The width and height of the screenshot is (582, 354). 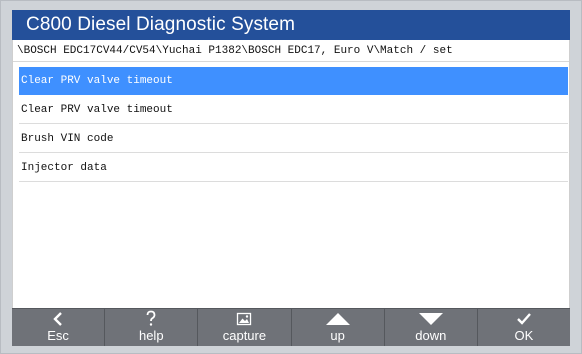 I want to click on ok-button: OK, so click(x=524, y=327).